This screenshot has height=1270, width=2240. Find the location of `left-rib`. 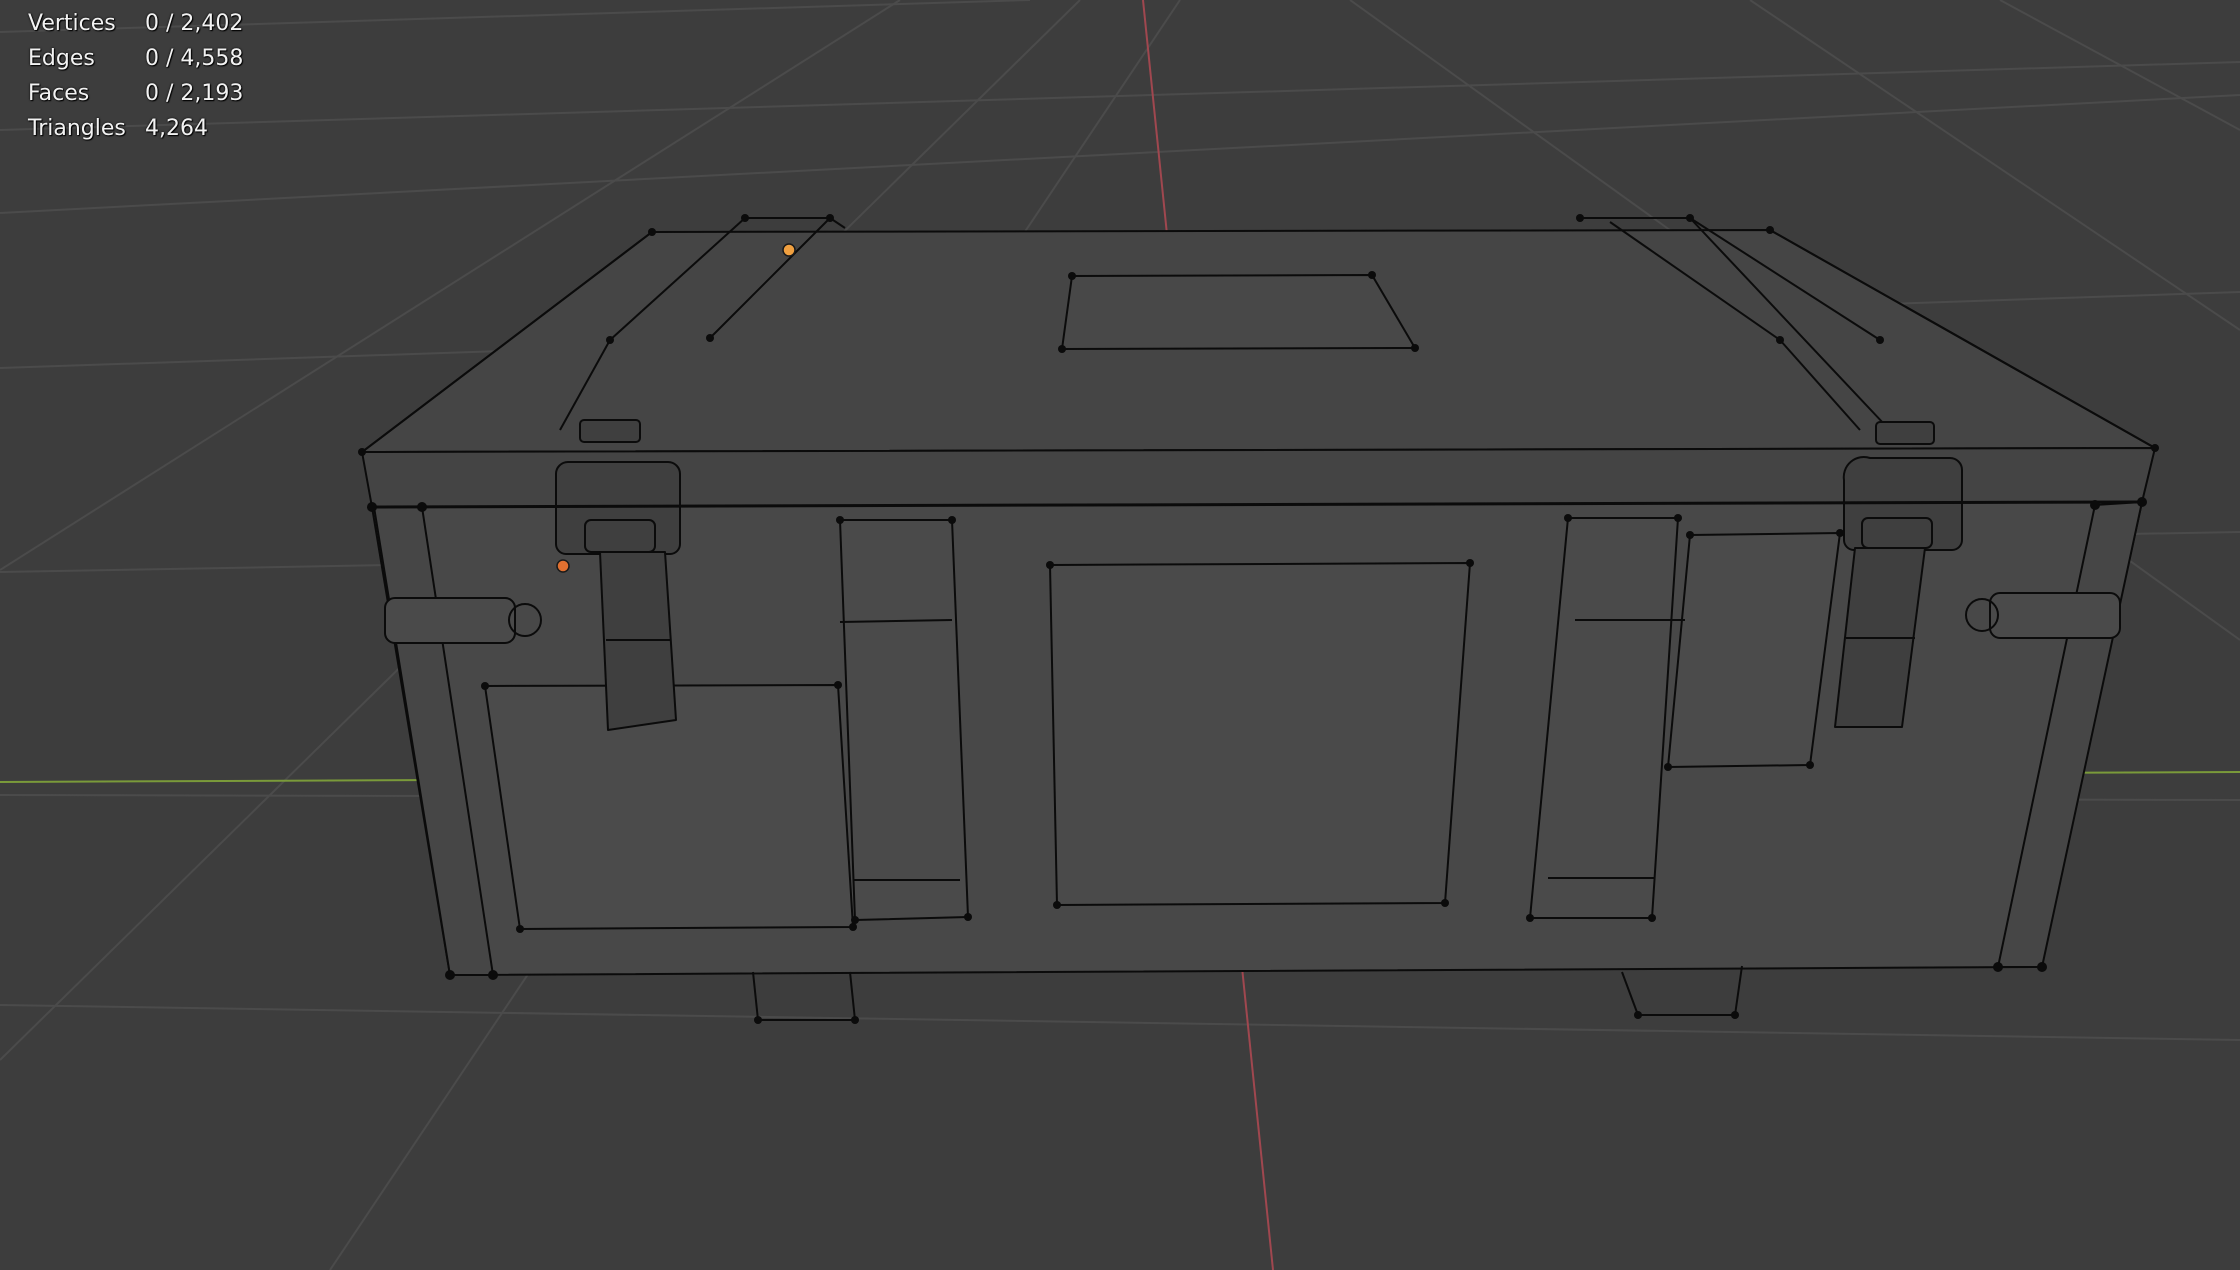

left-rib is located at coordinates (904, 720).